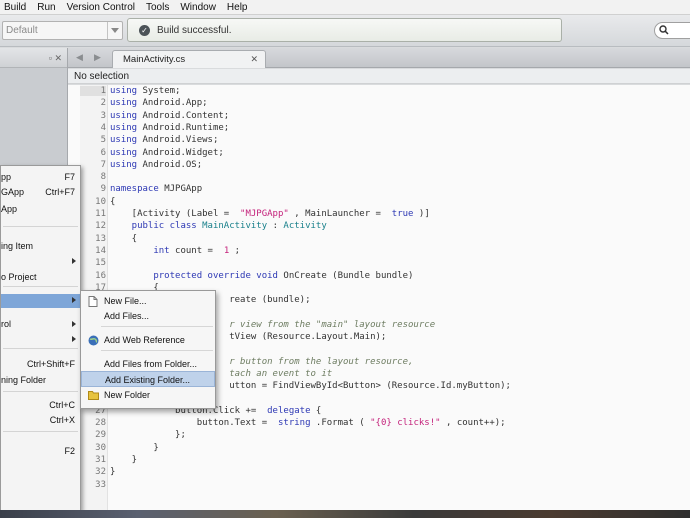 The image size is (690, 518). Describe the element at coordinates (191, 423) in the screenshot. I see `code-token: button.Text =` at that location.